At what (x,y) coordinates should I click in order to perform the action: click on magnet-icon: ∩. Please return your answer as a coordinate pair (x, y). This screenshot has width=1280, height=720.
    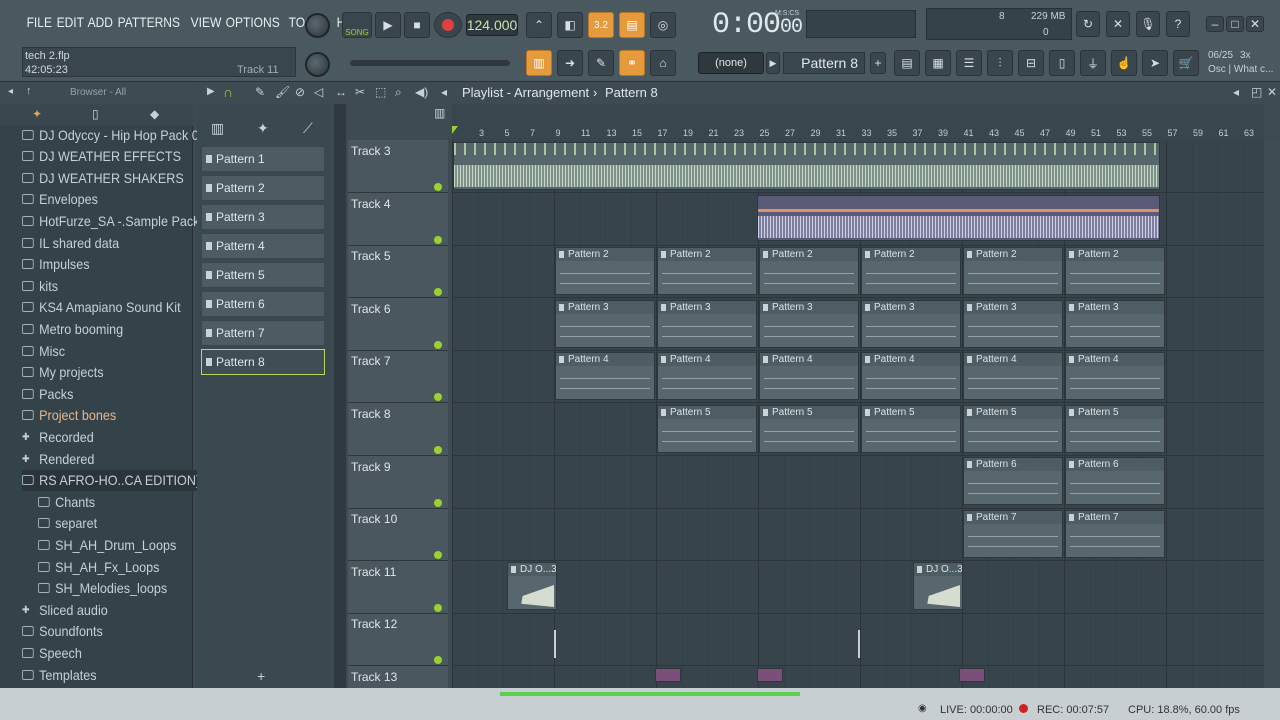
    Looking at the image, I should click on (228, 92).